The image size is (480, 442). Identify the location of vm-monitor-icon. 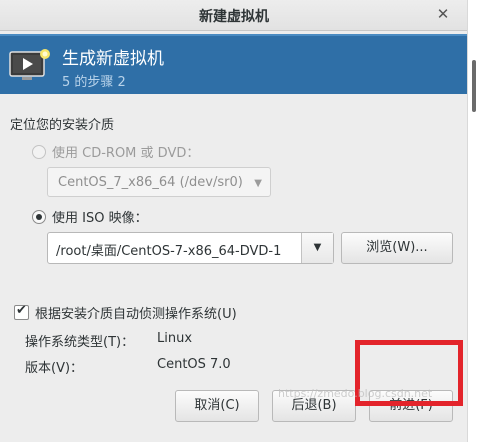
(29, 64).